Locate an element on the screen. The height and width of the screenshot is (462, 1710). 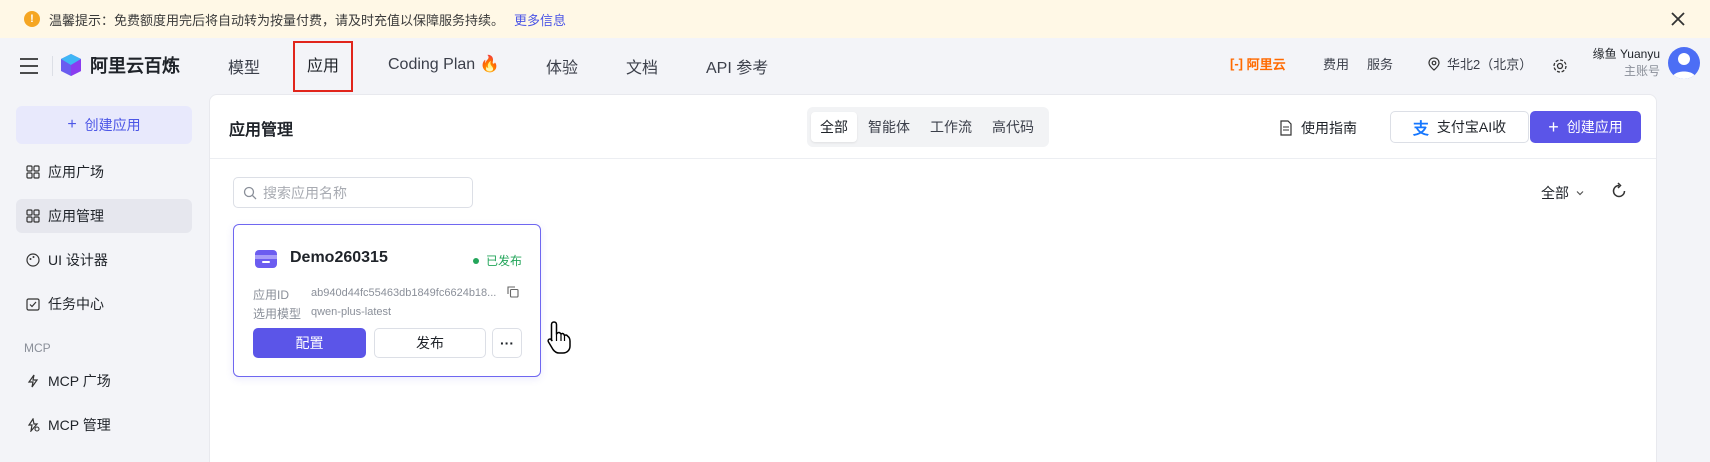
nav-api-reference: API 参考 is located at coordinates (737, 66).